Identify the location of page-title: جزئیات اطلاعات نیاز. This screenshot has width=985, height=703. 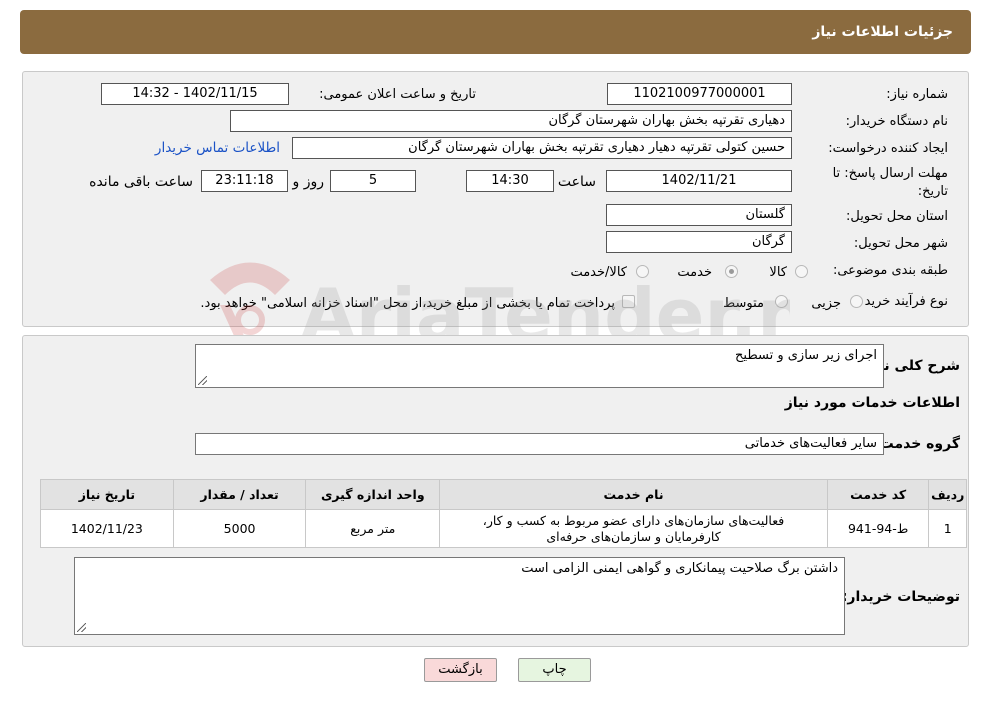
(882, 32).